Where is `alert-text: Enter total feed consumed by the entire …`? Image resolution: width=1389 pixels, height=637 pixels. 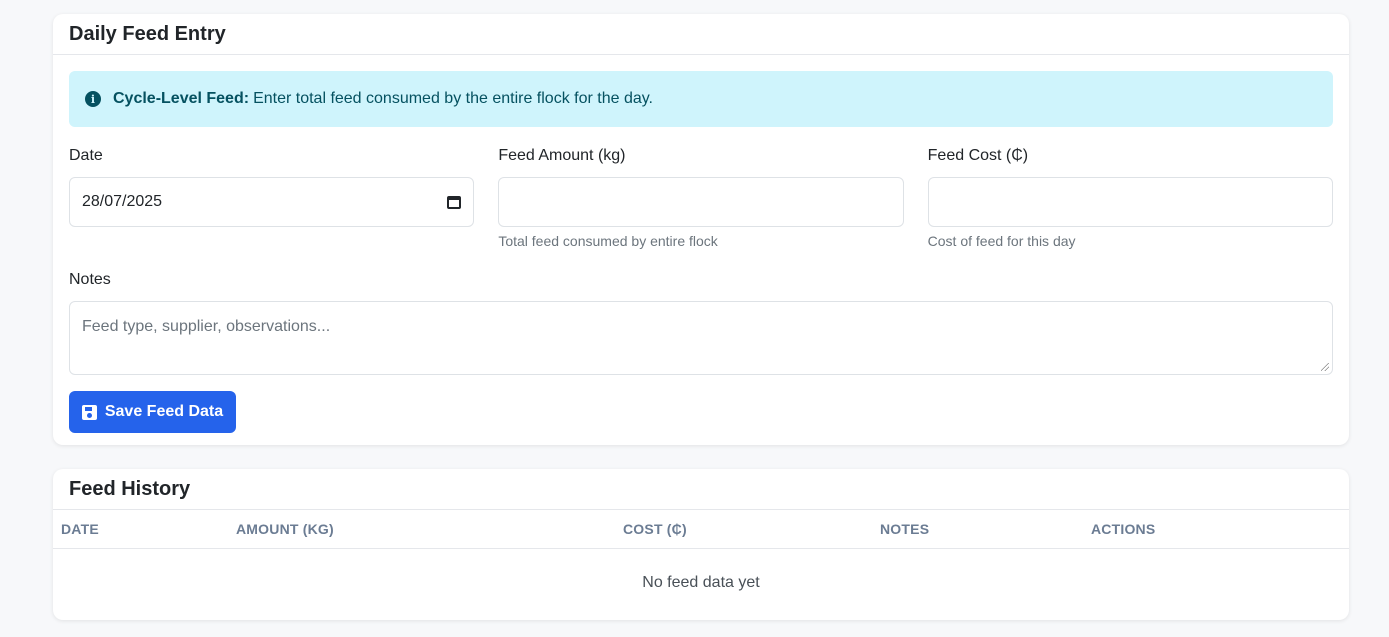
alert-text: Enter total feed consumed by the entire … is located at coordinates (453, 98).